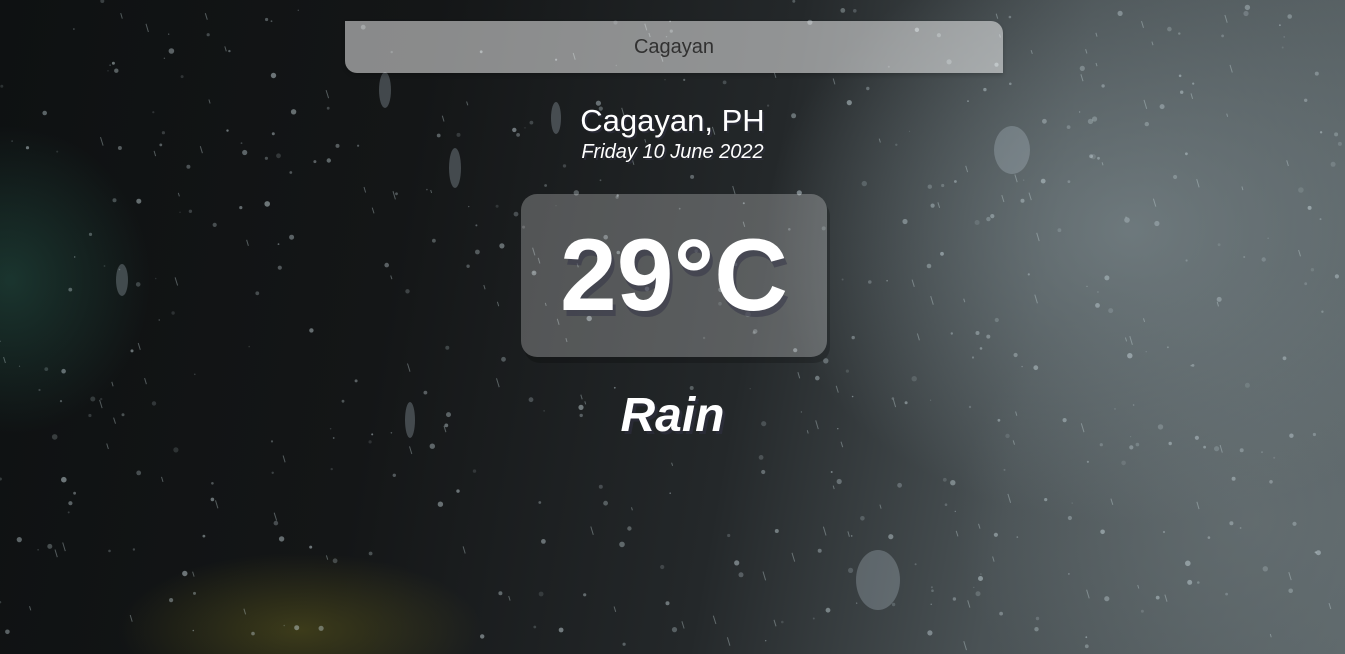 Image resolution: width=1345 pixels, height=654 pixels. Describe the element at coordinates (674, 47) in the screenshot. I see `search-input` at that location.